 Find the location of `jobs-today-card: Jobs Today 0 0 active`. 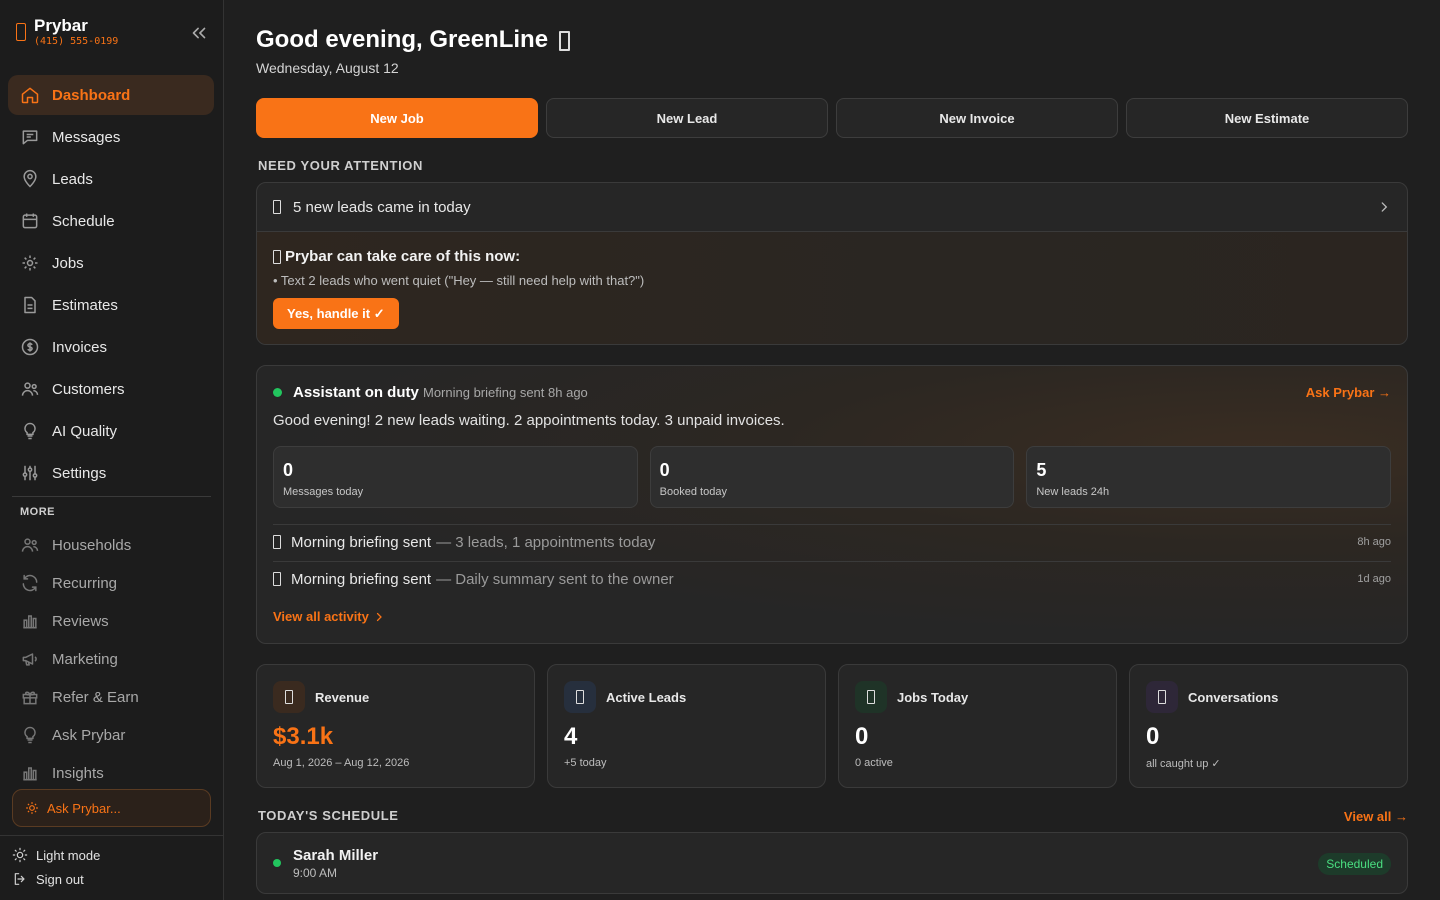

jobs-today-card: Jobs Today 0 0 active is located at coordinates (977, 726).